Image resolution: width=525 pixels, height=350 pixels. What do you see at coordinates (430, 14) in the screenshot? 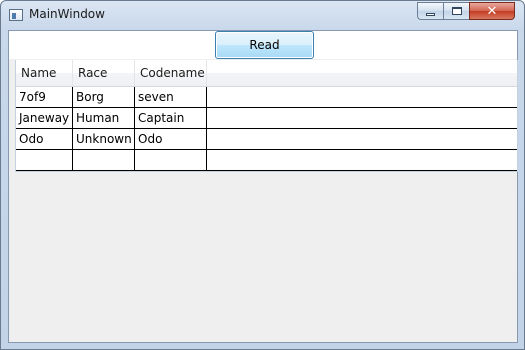
I see `minimize-icon` at bounding box center [430, 14].